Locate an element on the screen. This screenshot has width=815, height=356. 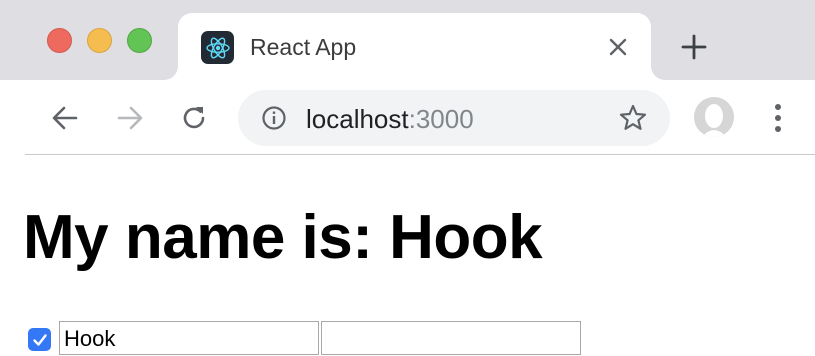
avatar is located at coordinates (714, 117).